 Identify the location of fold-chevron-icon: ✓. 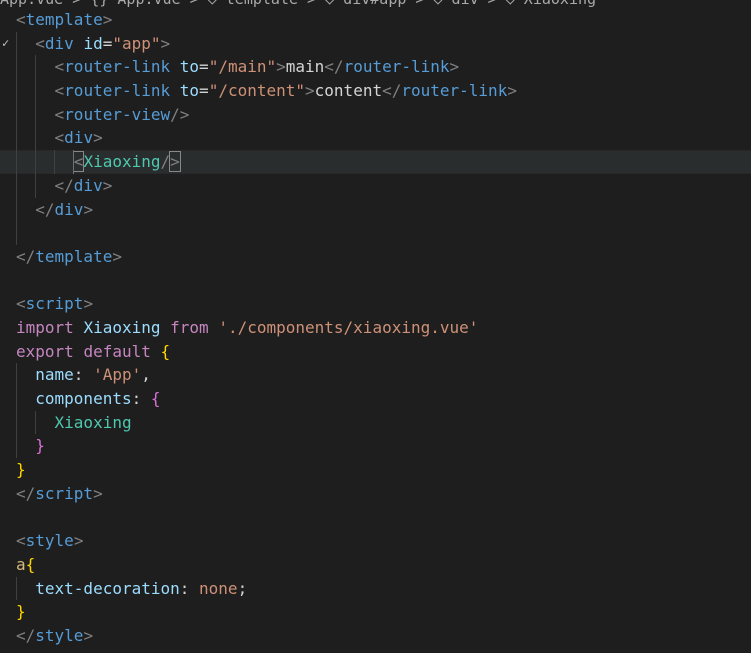
(5, 44).